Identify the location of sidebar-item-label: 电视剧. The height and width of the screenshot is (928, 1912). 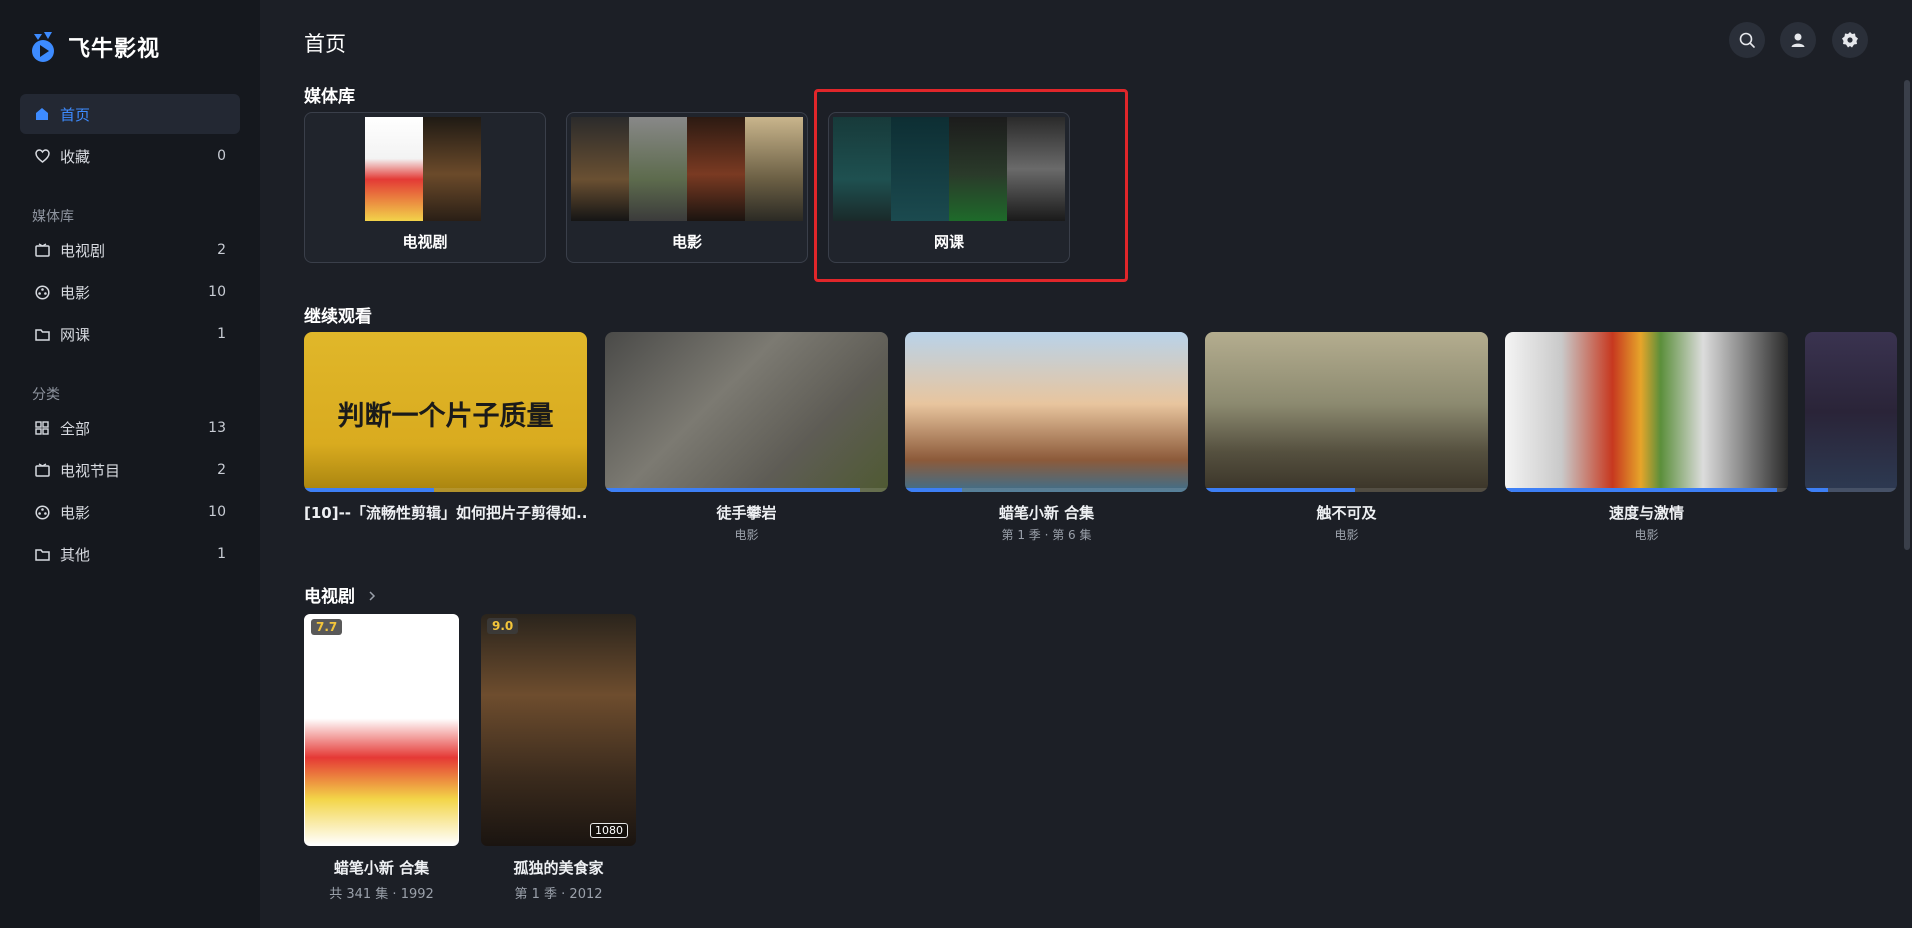
(83, 250).